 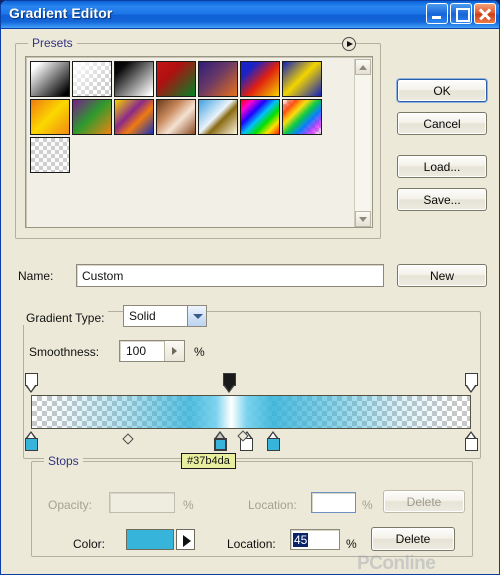 What do you see at coordinates (442, 123) in the screenshot?
I see `cancel-button: Cancel` at bounding box center [442, 123].